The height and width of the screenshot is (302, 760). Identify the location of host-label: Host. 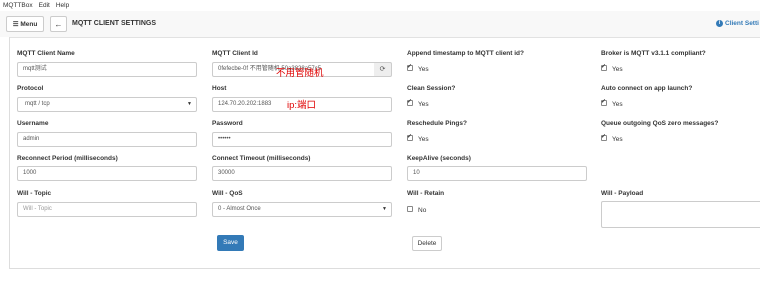
(219, 88).